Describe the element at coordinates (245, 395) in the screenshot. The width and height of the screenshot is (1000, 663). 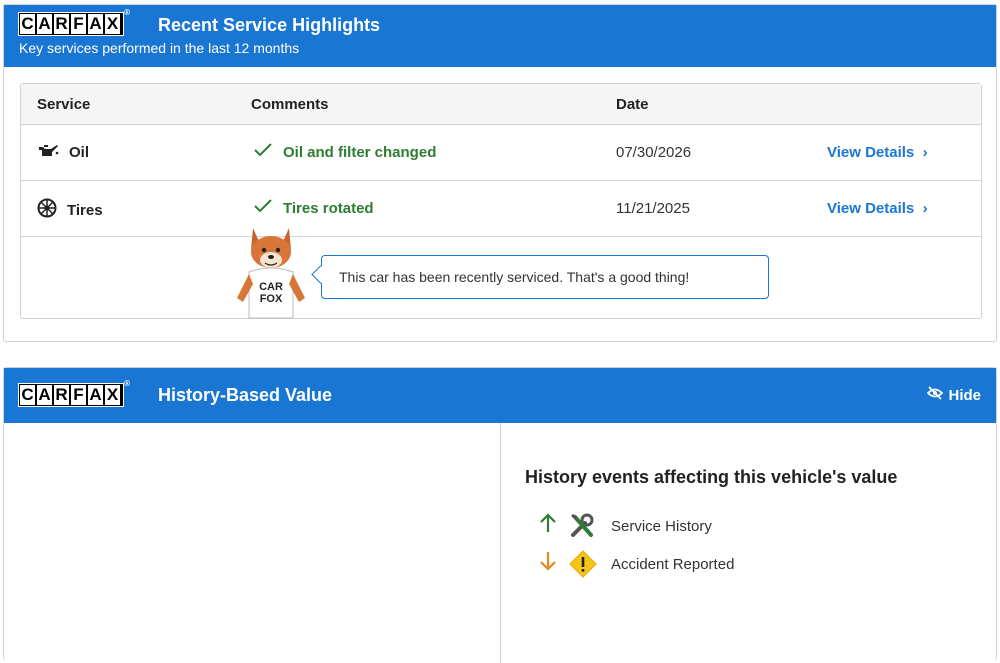
I see `value-card-title: History-Based Value` at that location.